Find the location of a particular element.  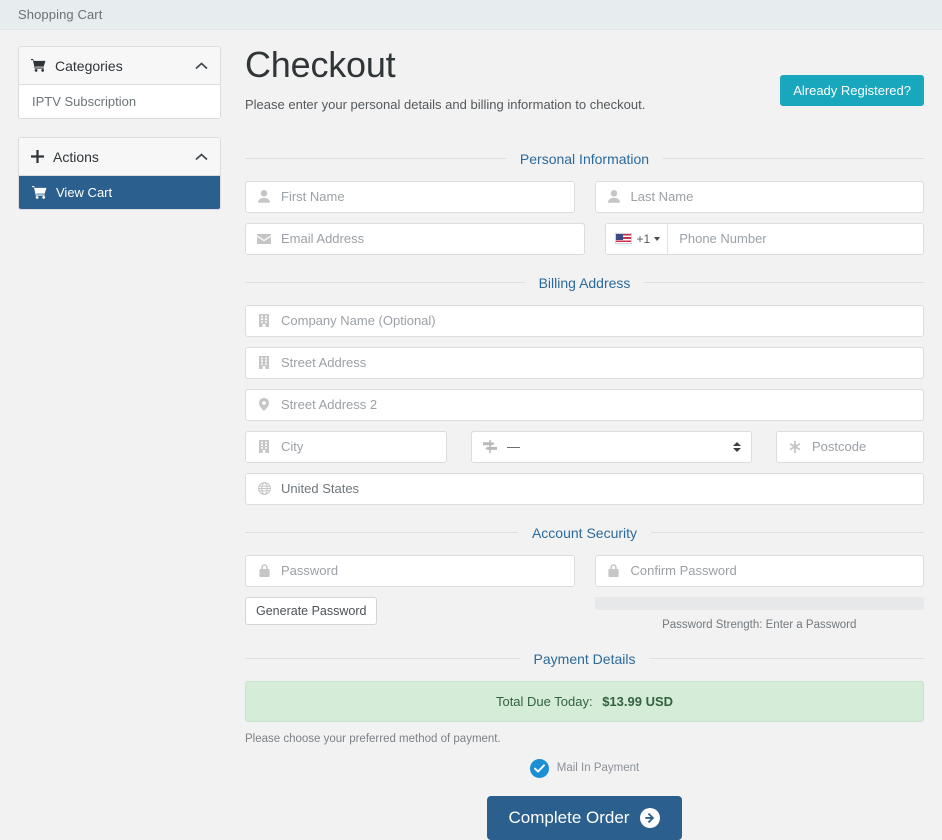

state-select-value: — is located at coordinates (513, 447).